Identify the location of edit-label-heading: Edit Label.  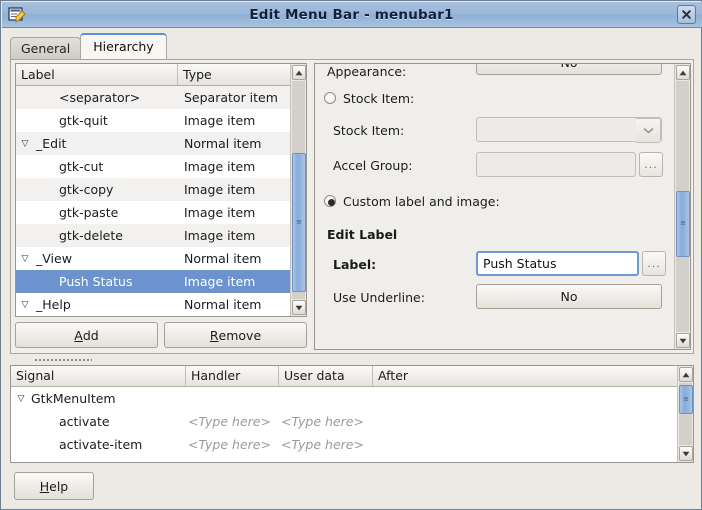
(362, 234).